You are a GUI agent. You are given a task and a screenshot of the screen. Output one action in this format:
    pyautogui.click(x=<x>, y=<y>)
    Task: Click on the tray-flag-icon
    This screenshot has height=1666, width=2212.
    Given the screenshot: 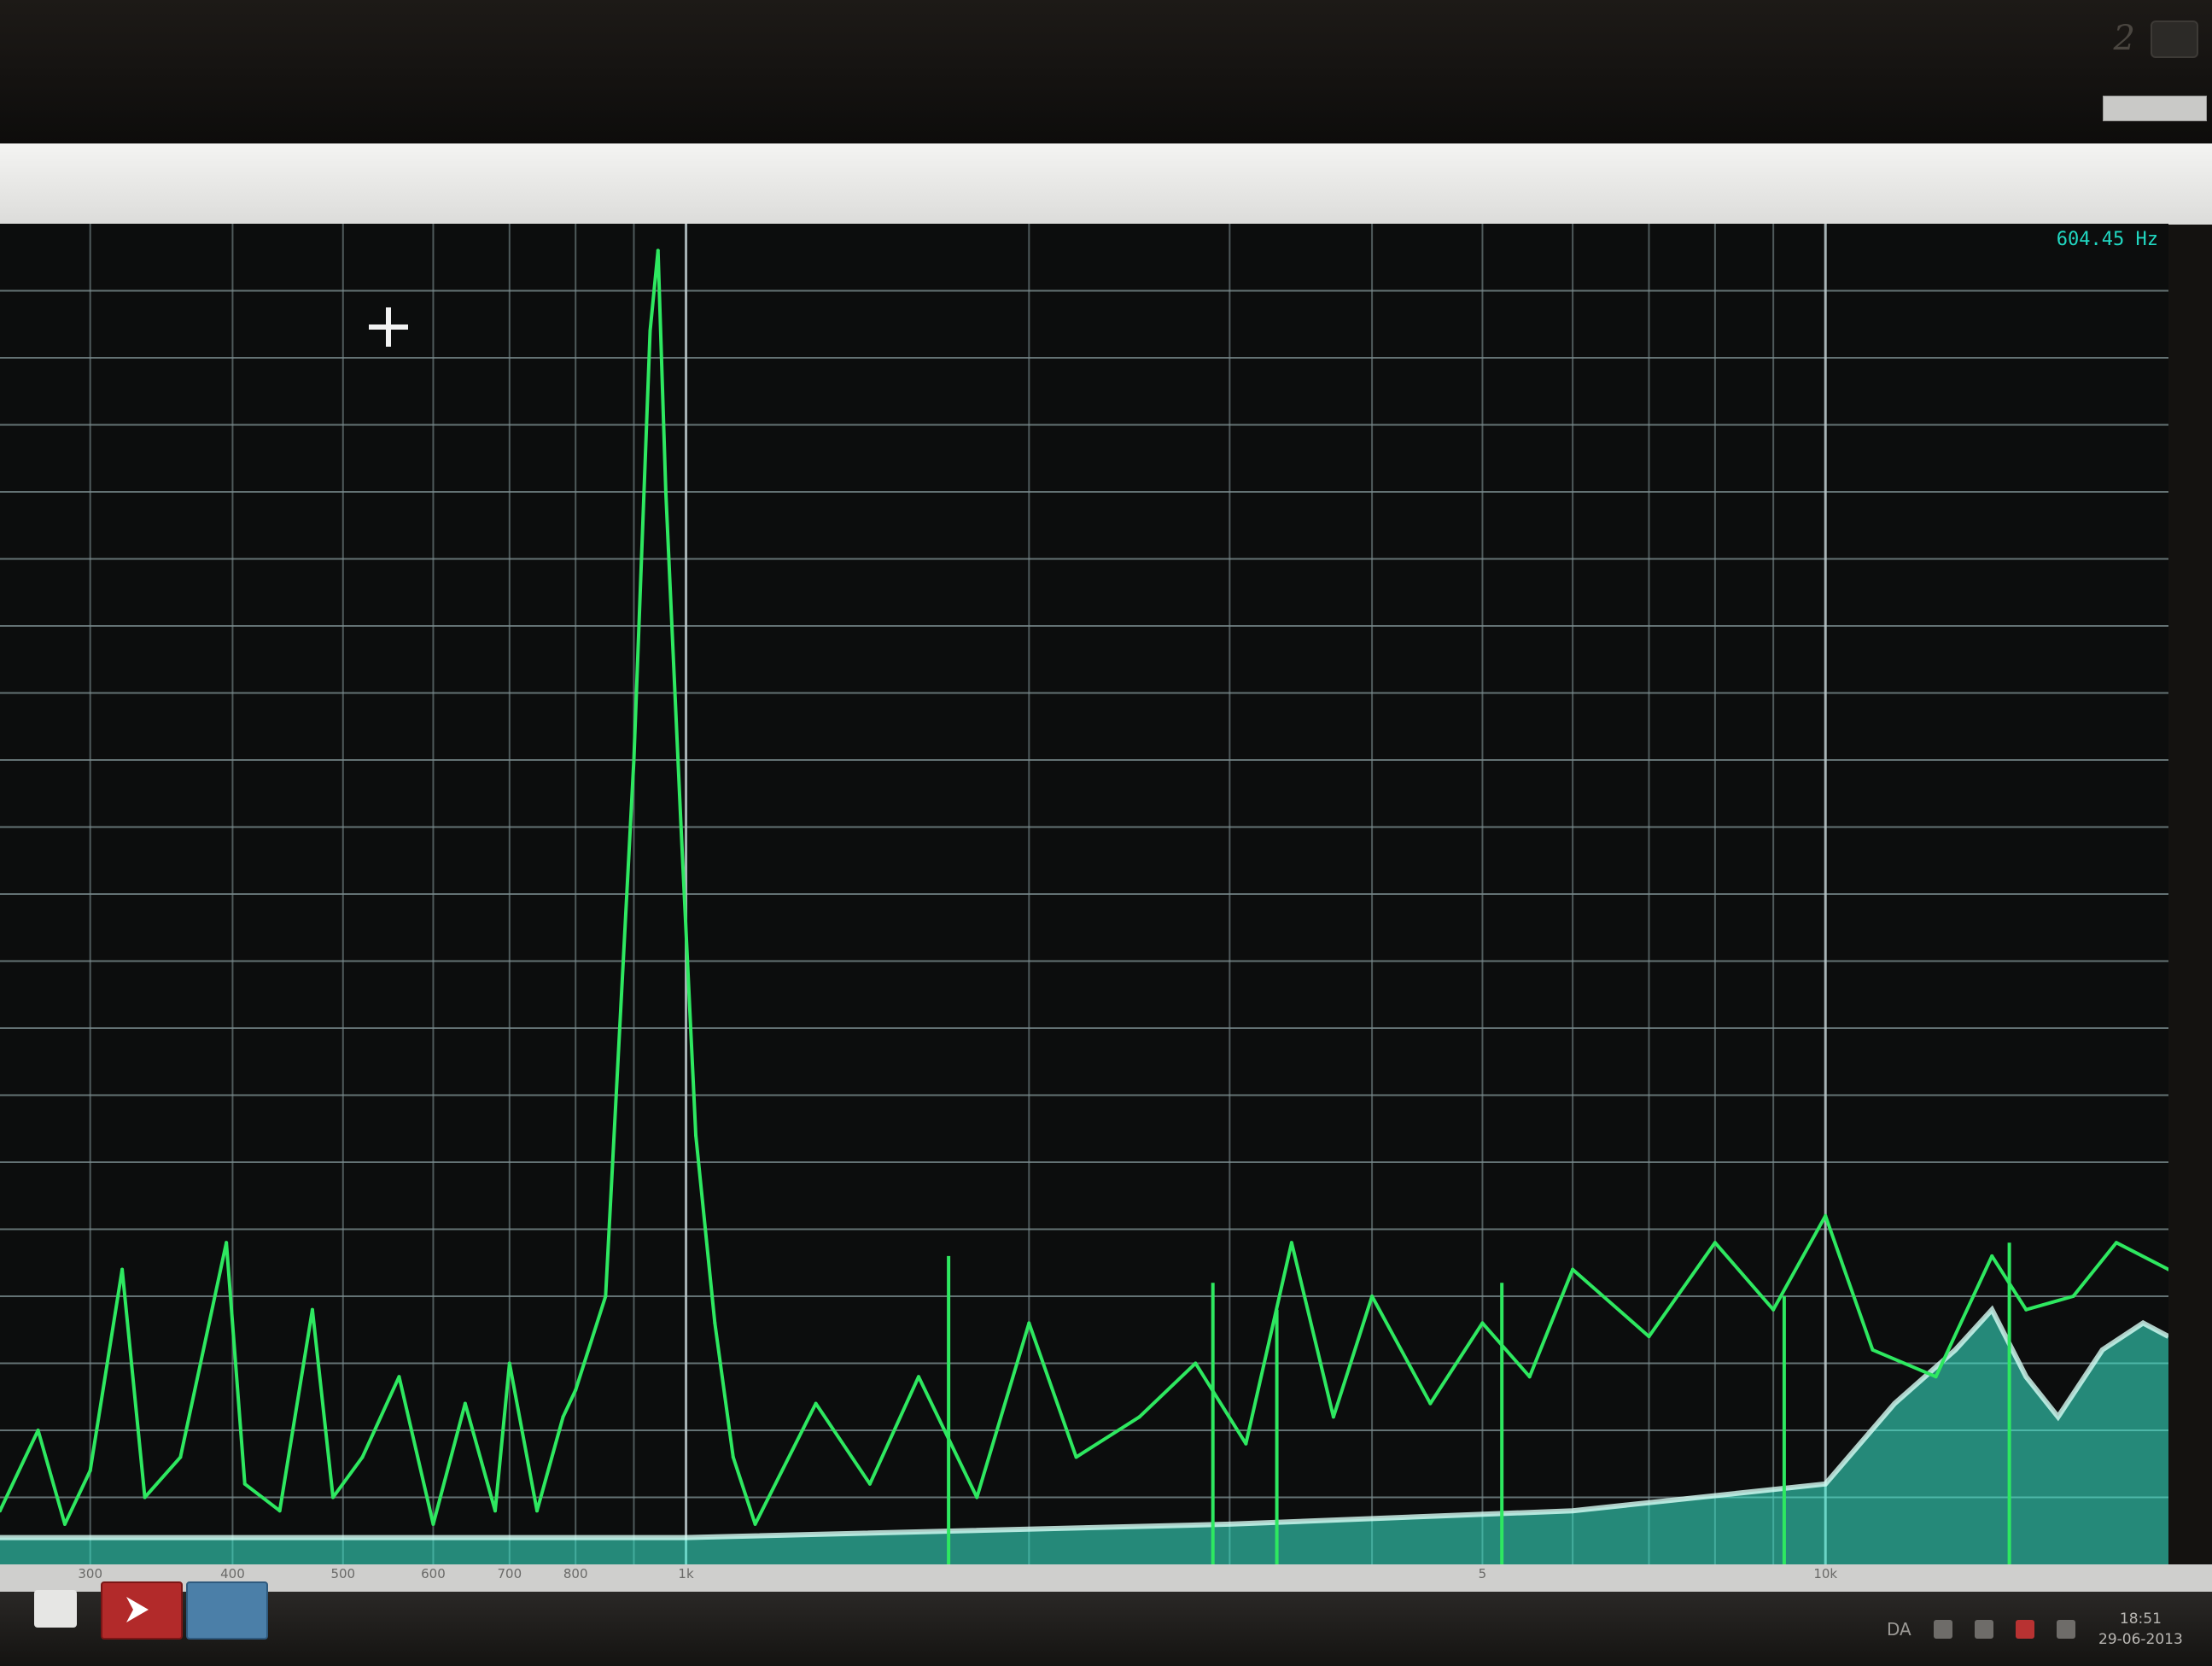 What is the action you would take?
    pyautogui.click(x=1984, y=1629)
    